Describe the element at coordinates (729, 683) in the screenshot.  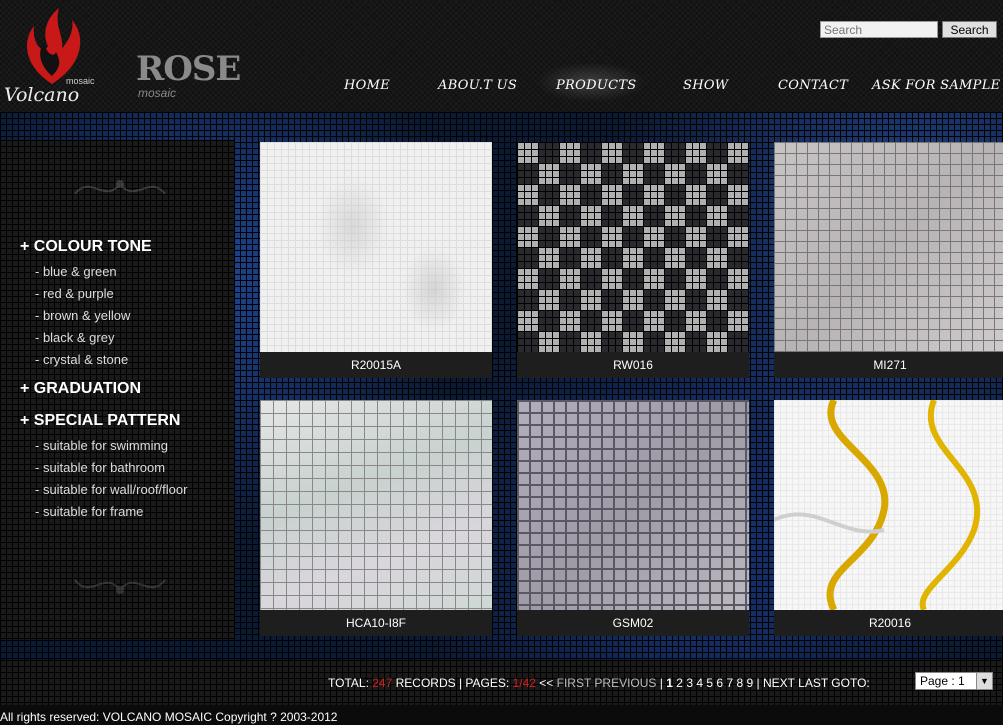
I see `page-link: 7` at that location.